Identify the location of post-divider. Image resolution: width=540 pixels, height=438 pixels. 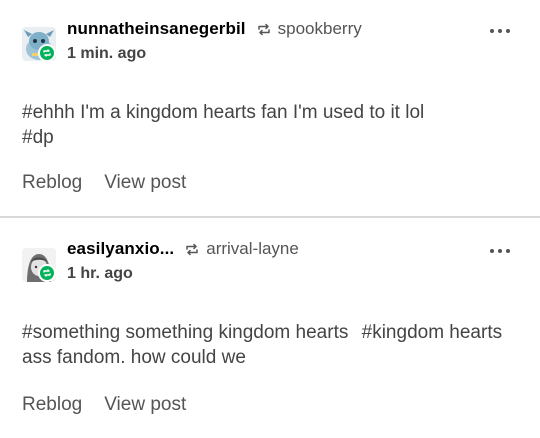
(270, 217).